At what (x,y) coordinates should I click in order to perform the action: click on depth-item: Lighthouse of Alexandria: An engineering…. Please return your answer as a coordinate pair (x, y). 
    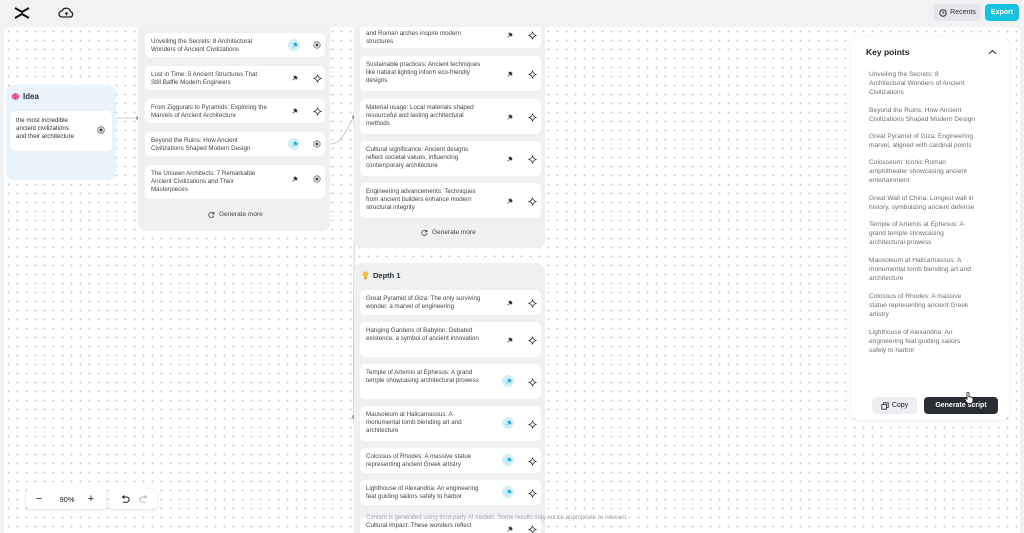
    Looking at the image, I should click on (450, 492).